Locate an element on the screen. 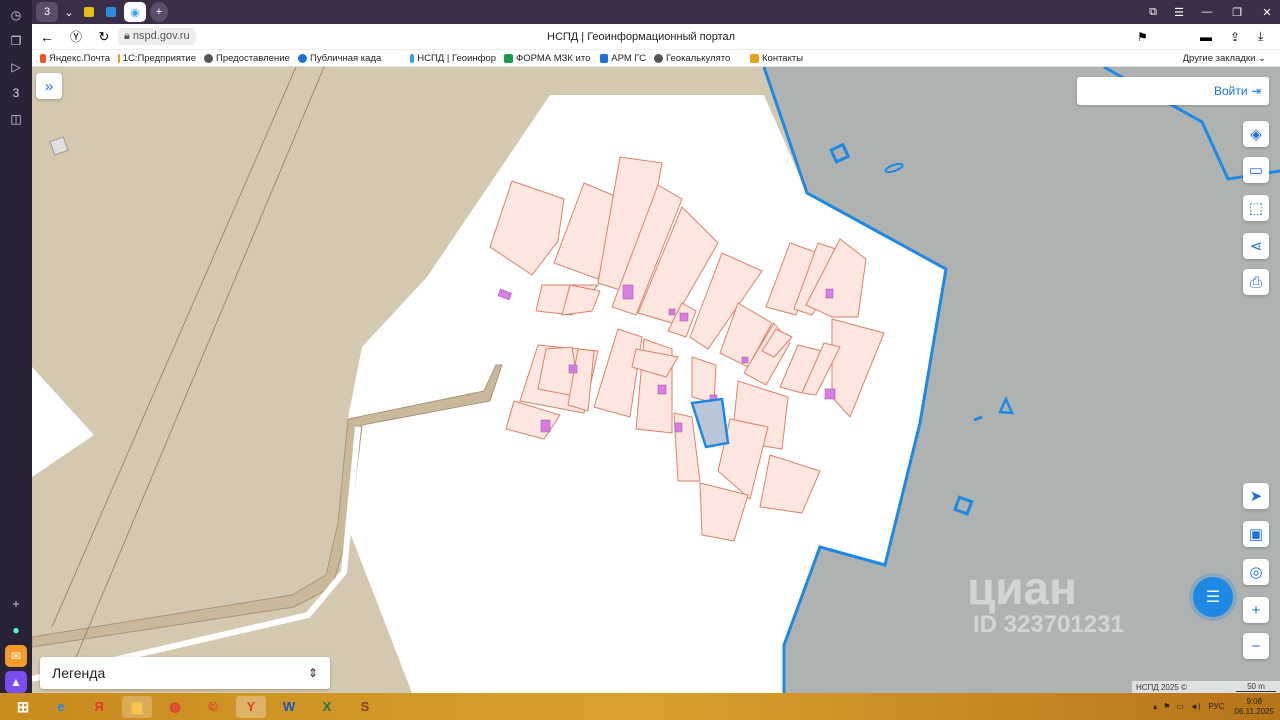 This screenshot has height=720, width=1280. alice-icon: ● is located at coordinates (16, 630).